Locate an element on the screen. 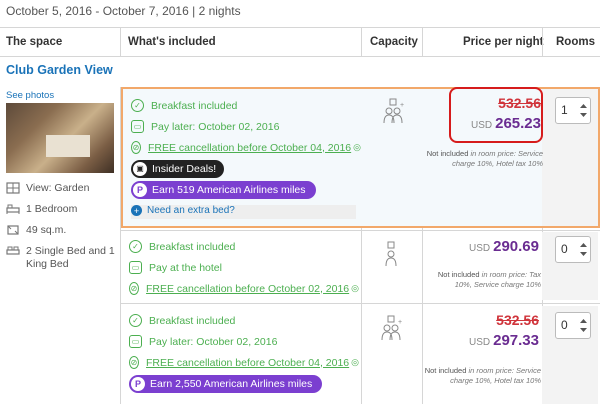 This screenshot has width=600, height=404. col-the-space: The space is located at coordinates (34, 42).